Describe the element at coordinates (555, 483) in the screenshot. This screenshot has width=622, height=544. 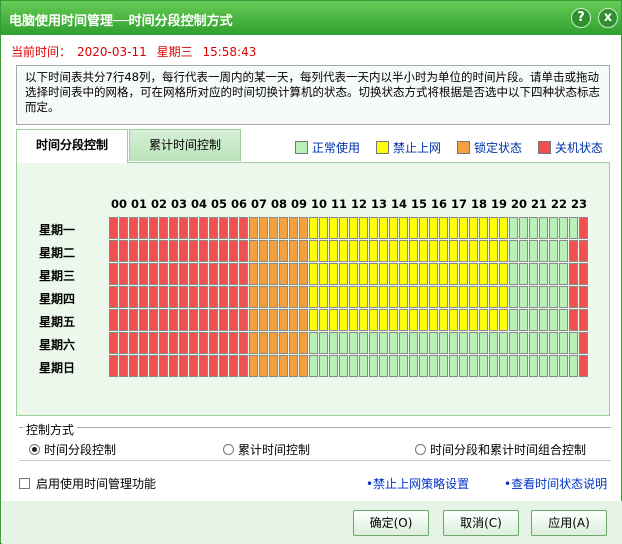
I see `status-help-link: •查看时间状态说明` at that location.